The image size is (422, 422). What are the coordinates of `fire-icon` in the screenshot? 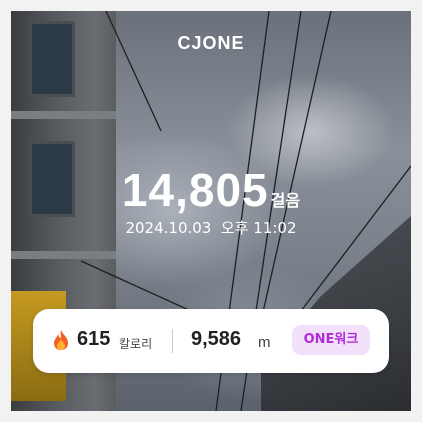 It's located at (61, 340).